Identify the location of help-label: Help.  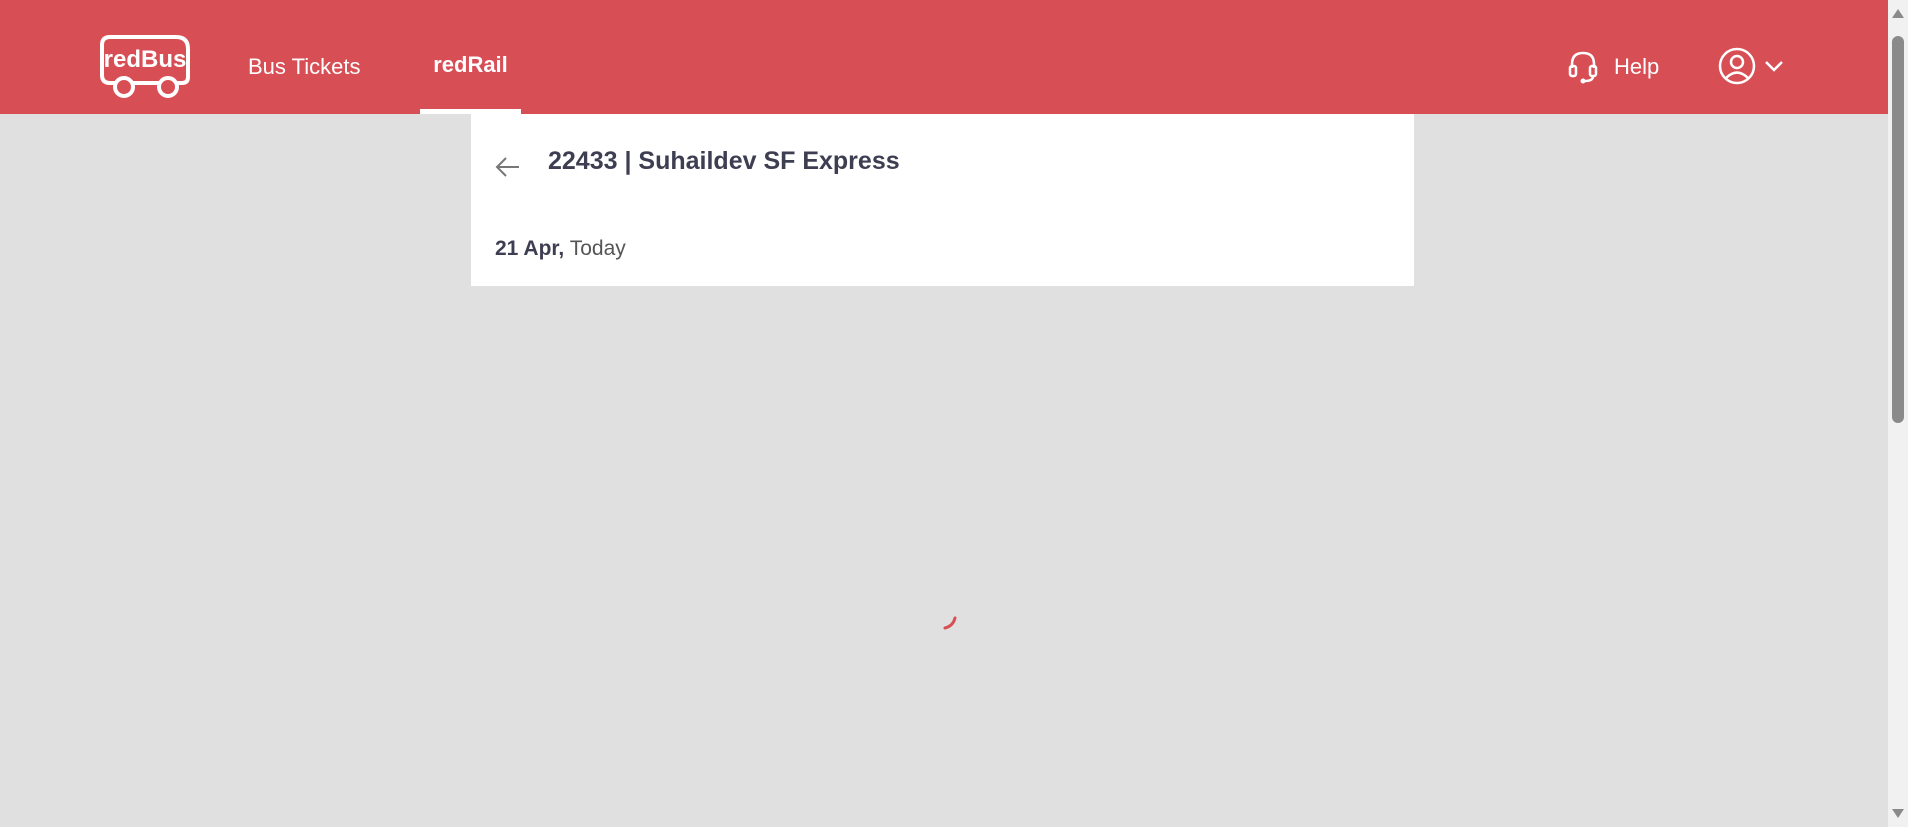
(1637, 66).